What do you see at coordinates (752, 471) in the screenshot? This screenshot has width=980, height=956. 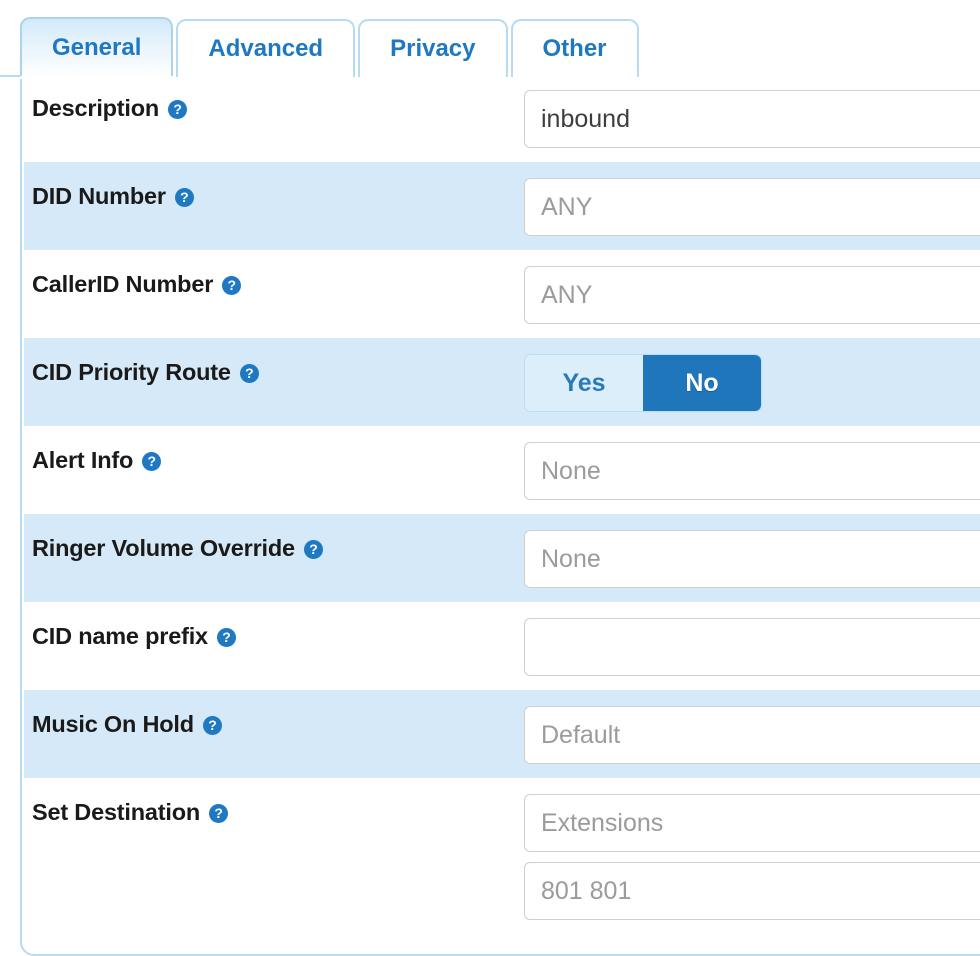 I see `select-alert-info: None` at bounding box center [752, 471].